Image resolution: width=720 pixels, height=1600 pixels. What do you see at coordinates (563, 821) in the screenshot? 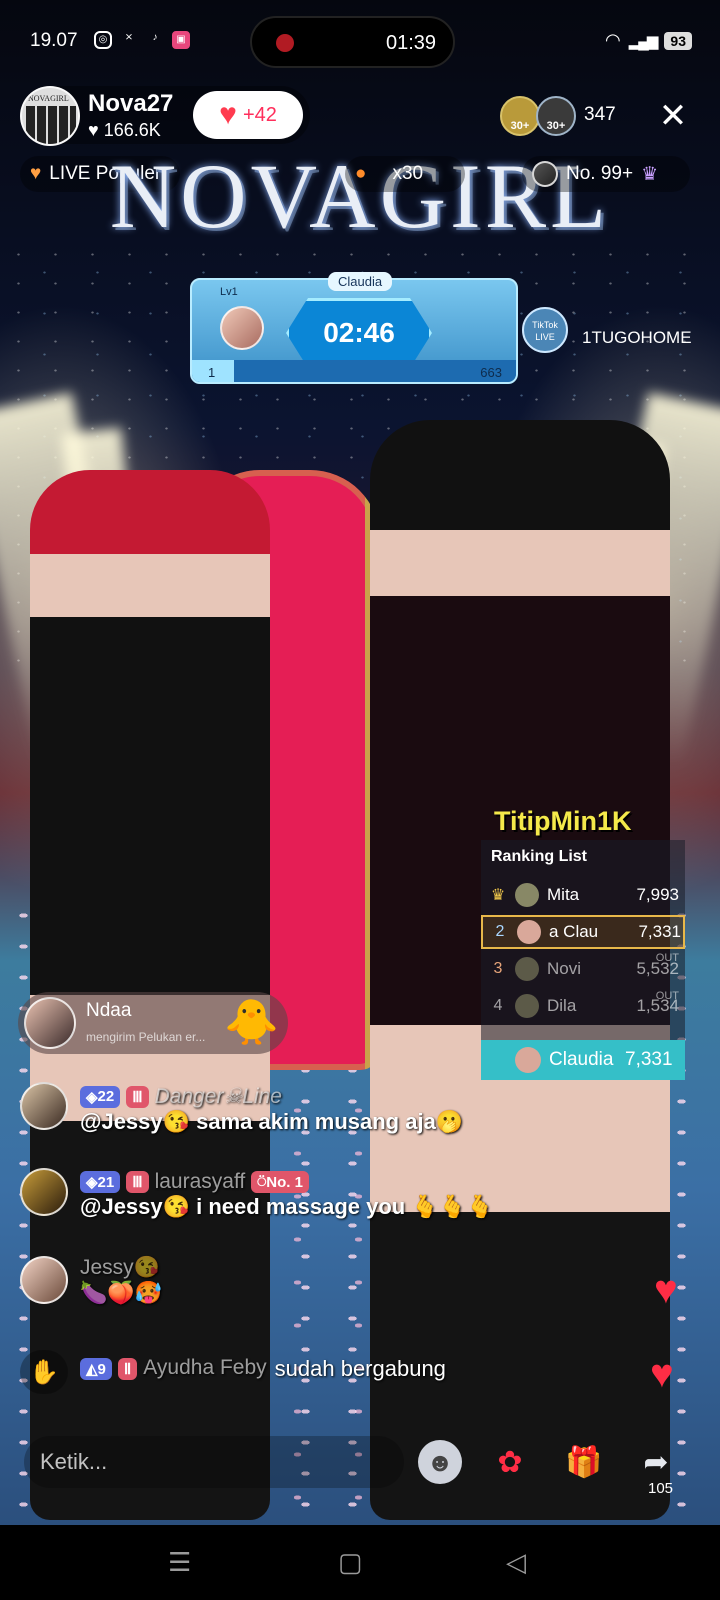
I see `titip-label: TitipMin1K` at bounding box center [563, 821].